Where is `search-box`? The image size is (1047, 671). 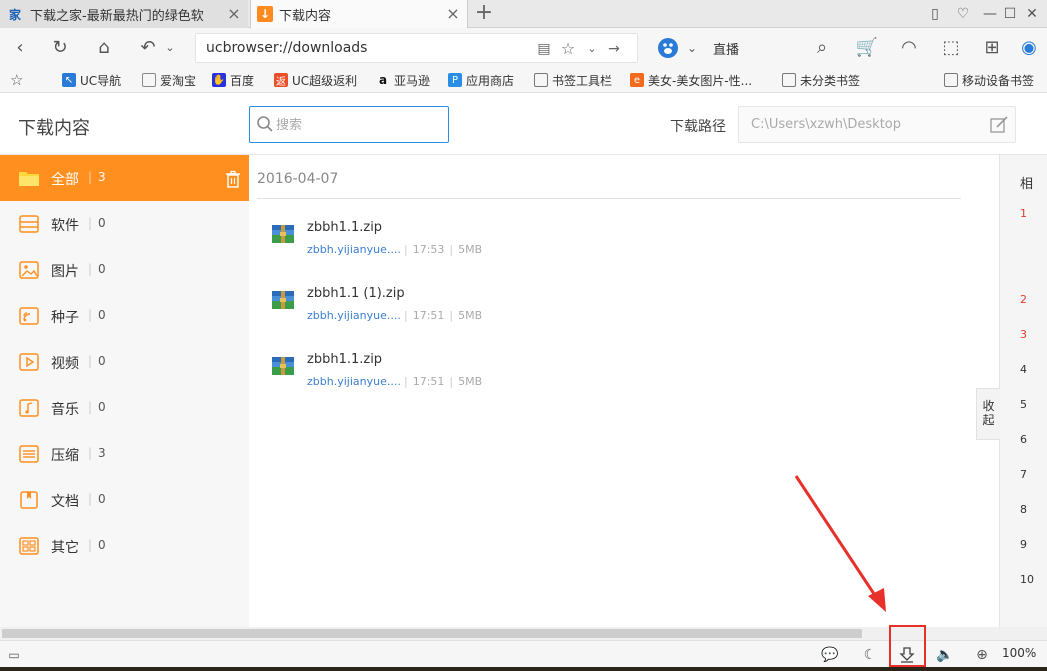
search-box is located at coordinates (349, 124).